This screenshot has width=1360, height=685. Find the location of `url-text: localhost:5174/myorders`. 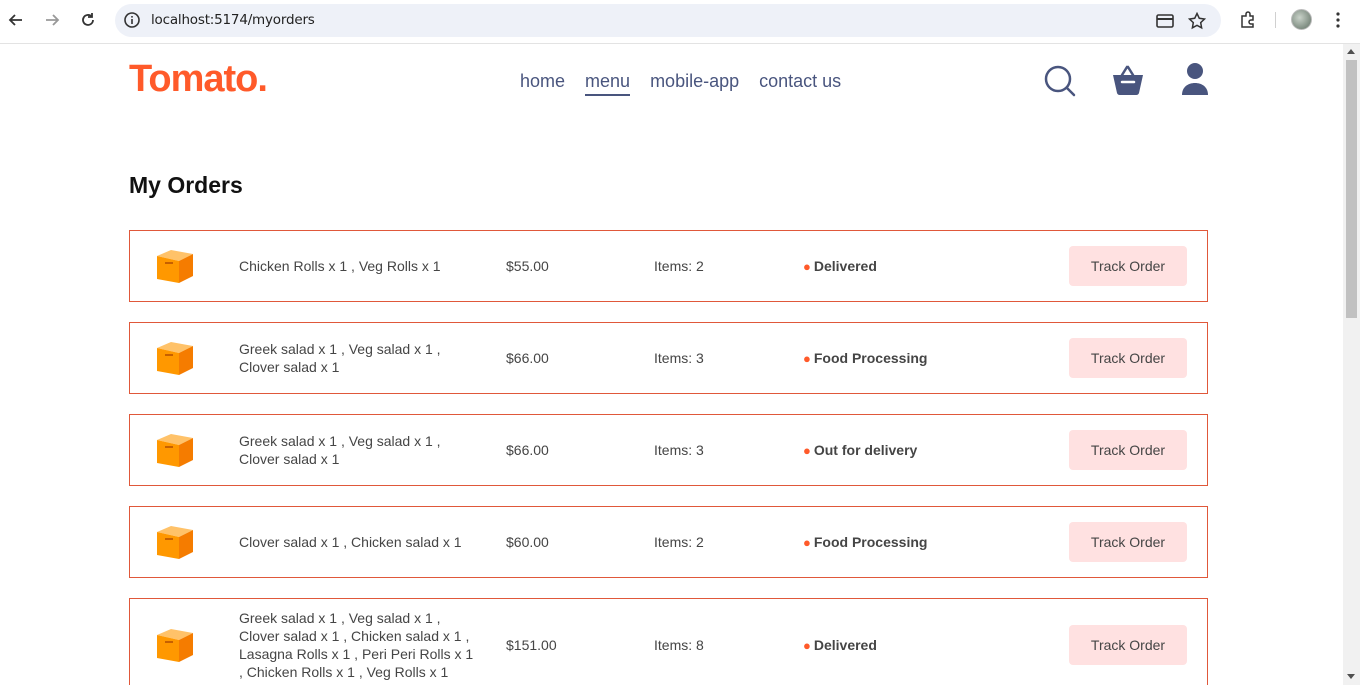

url-text: localhost:5174/myorders is located at coordinates (233, 20).